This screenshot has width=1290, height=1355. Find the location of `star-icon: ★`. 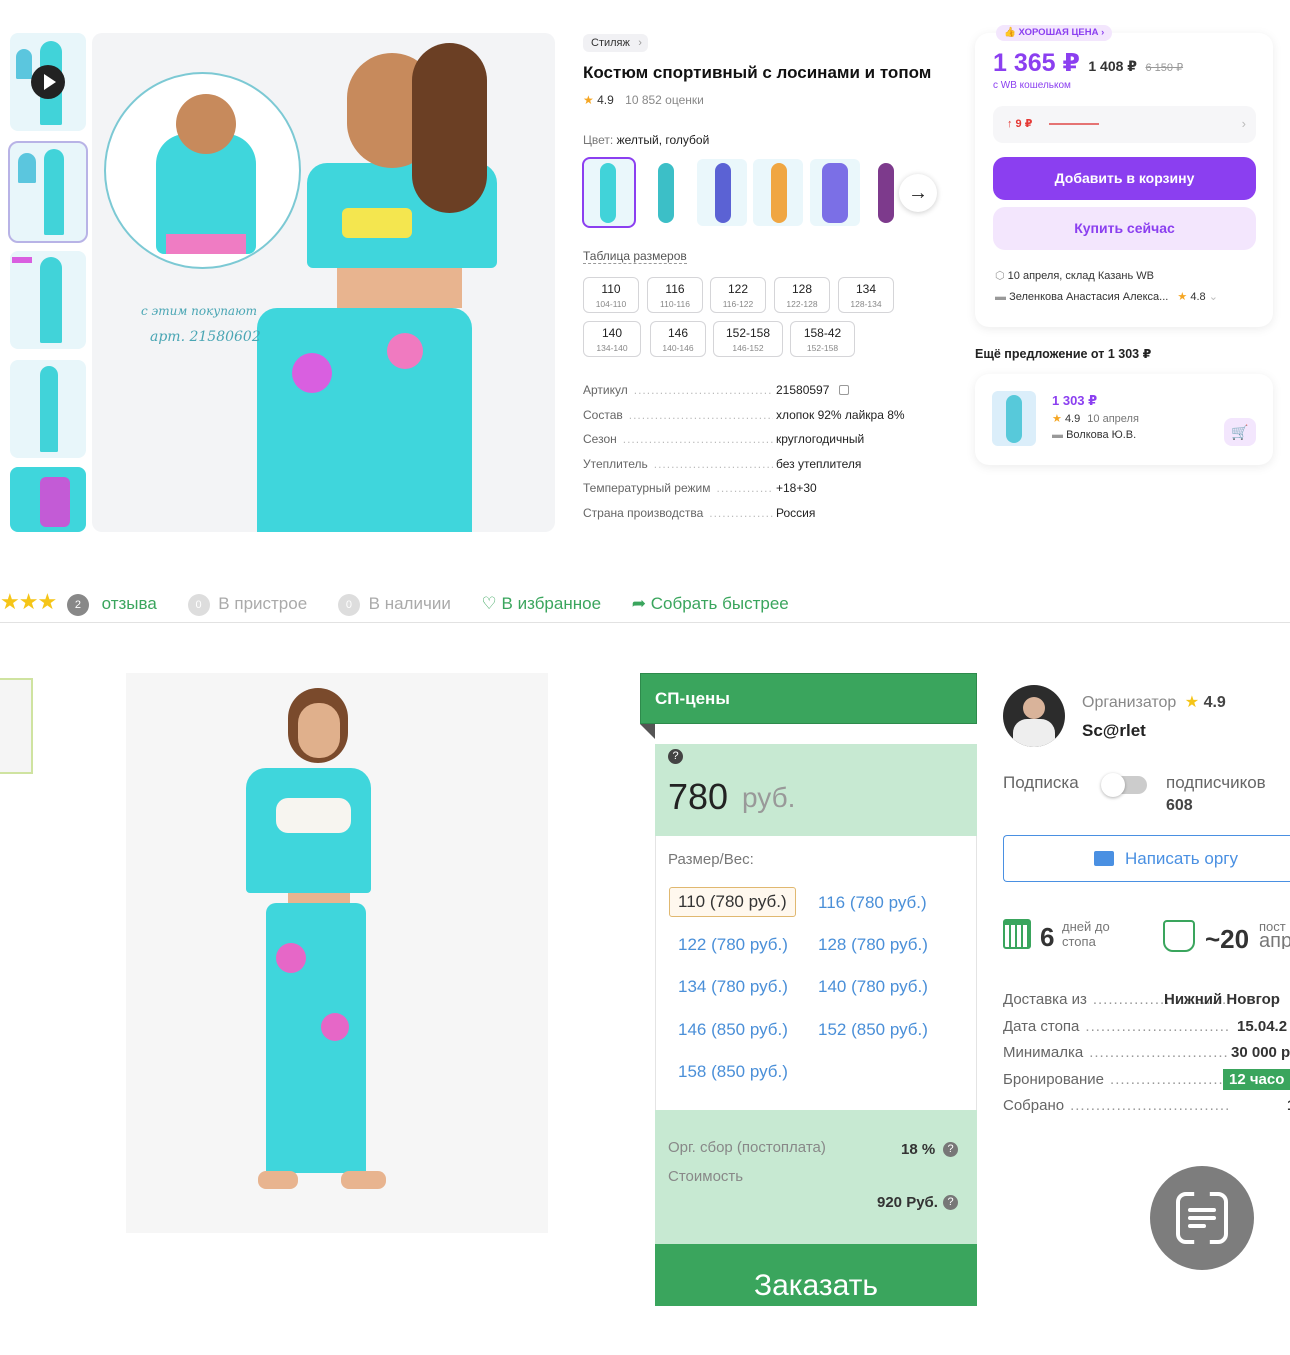

star-icon: ★ is located at coordinates (588, 100).